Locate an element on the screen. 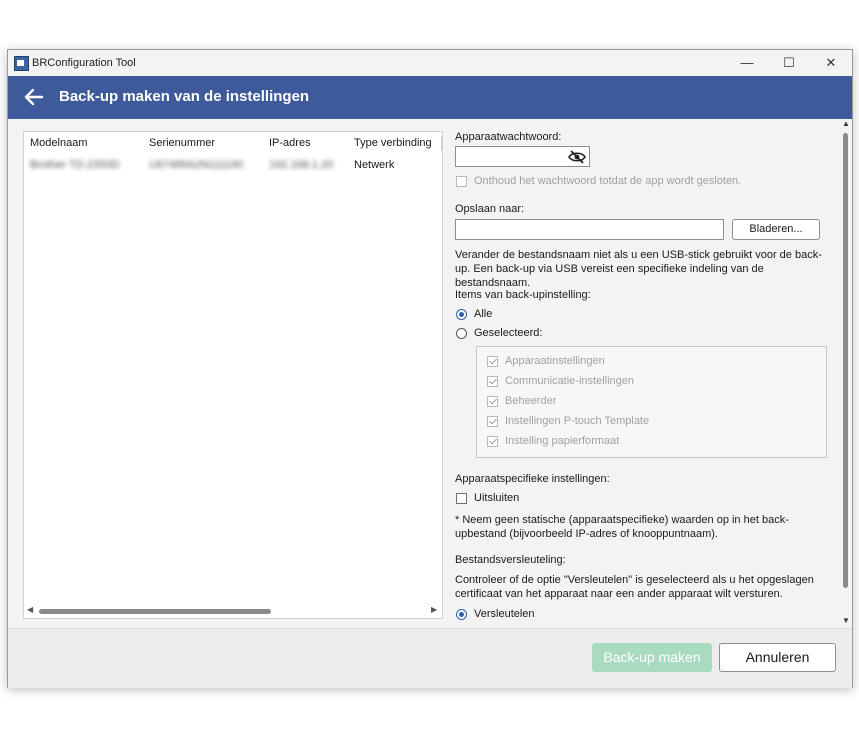 Image resolution: width=859 pixels, height=732 pixels. horizontal-scrollbar: ◀ ▶ is located at coordinates (233, 611).